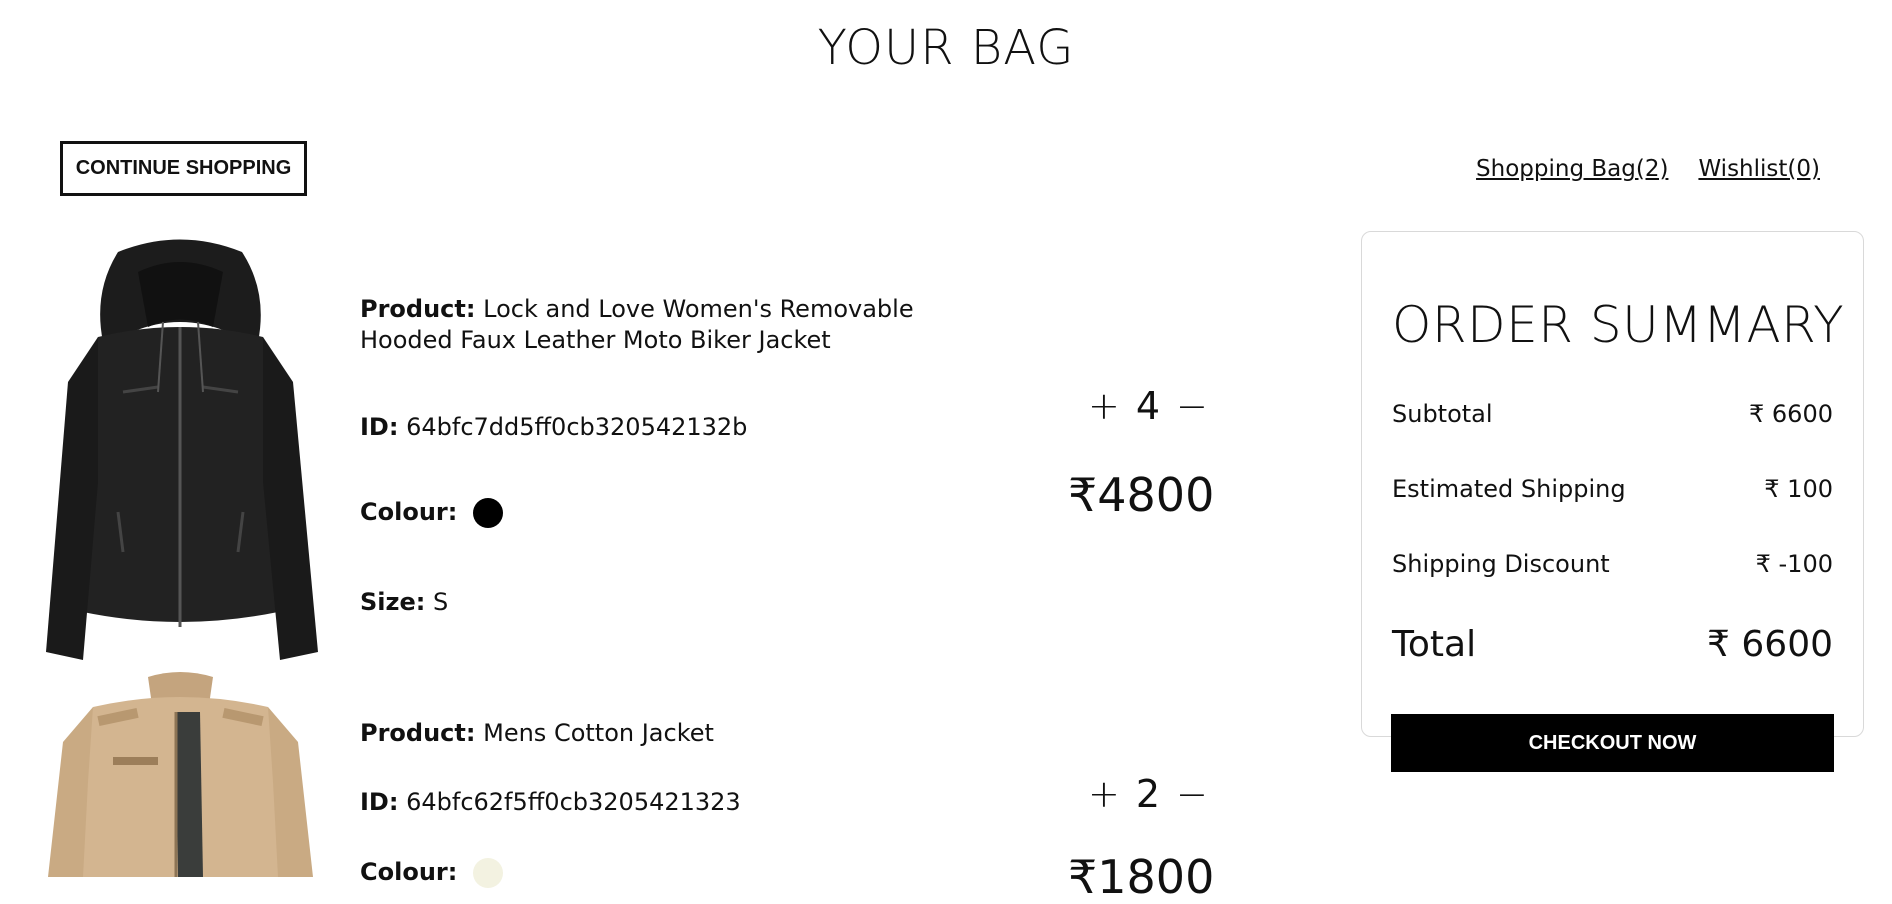 Image resolution: width=1892 pixels, height=904 pixels. I want to click on product-size-field: Size: S, so click(404, 602).